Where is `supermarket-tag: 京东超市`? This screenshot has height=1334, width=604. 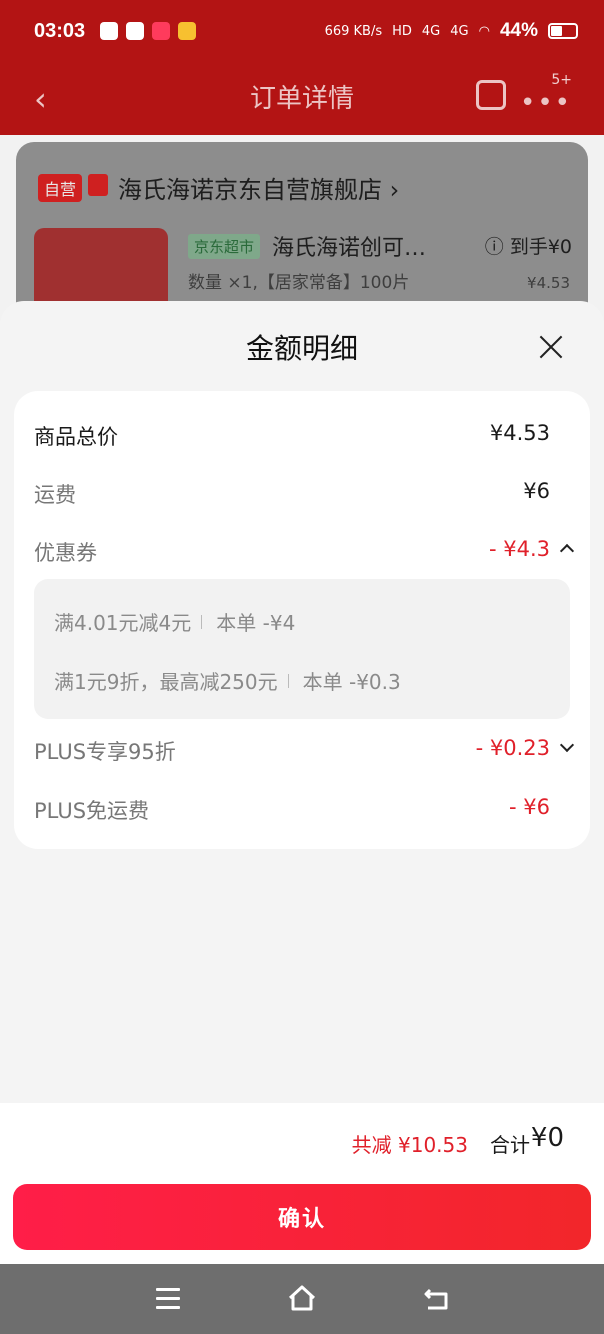 supermarket-tag: 京东超市 is located at coordinates (224, 246).